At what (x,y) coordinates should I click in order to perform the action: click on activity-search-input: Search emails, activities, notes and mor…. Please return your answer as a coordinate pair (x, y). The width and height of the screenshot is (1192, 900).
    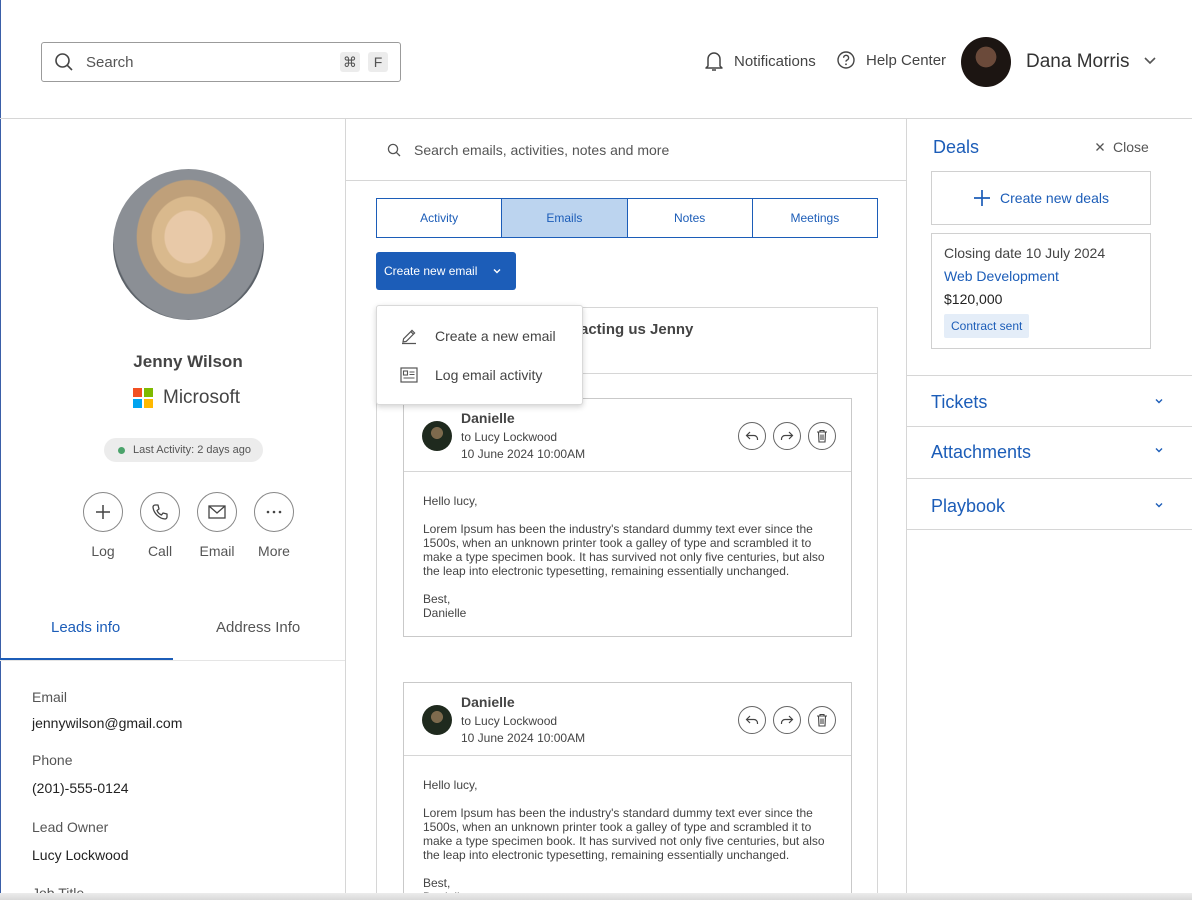
    Looking at the image, I should click on (626, 150).